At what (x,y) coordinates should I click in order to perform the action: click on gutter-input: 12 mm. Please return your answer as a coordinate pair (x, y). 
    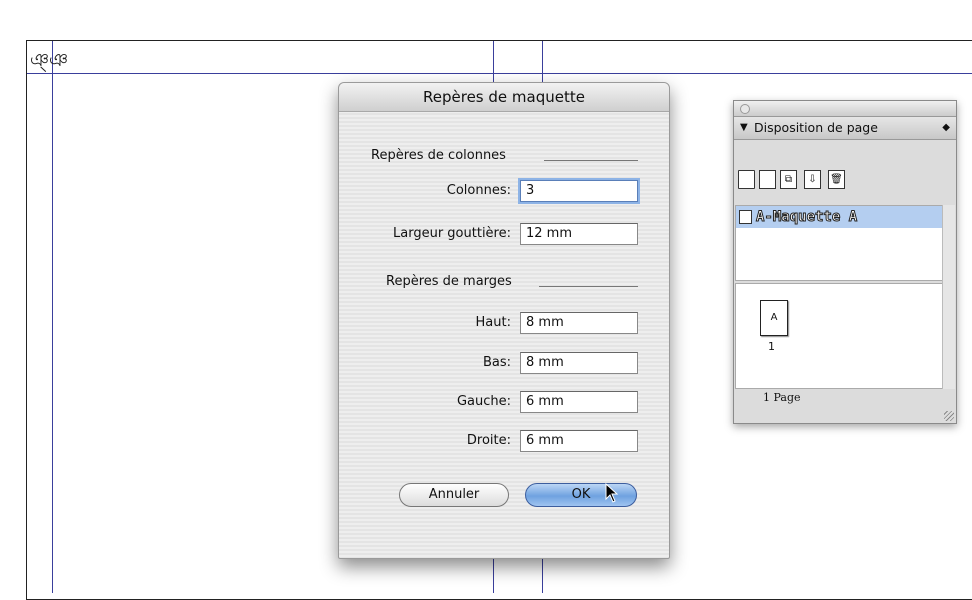
    Looking at the image, I should click on (579, 234).